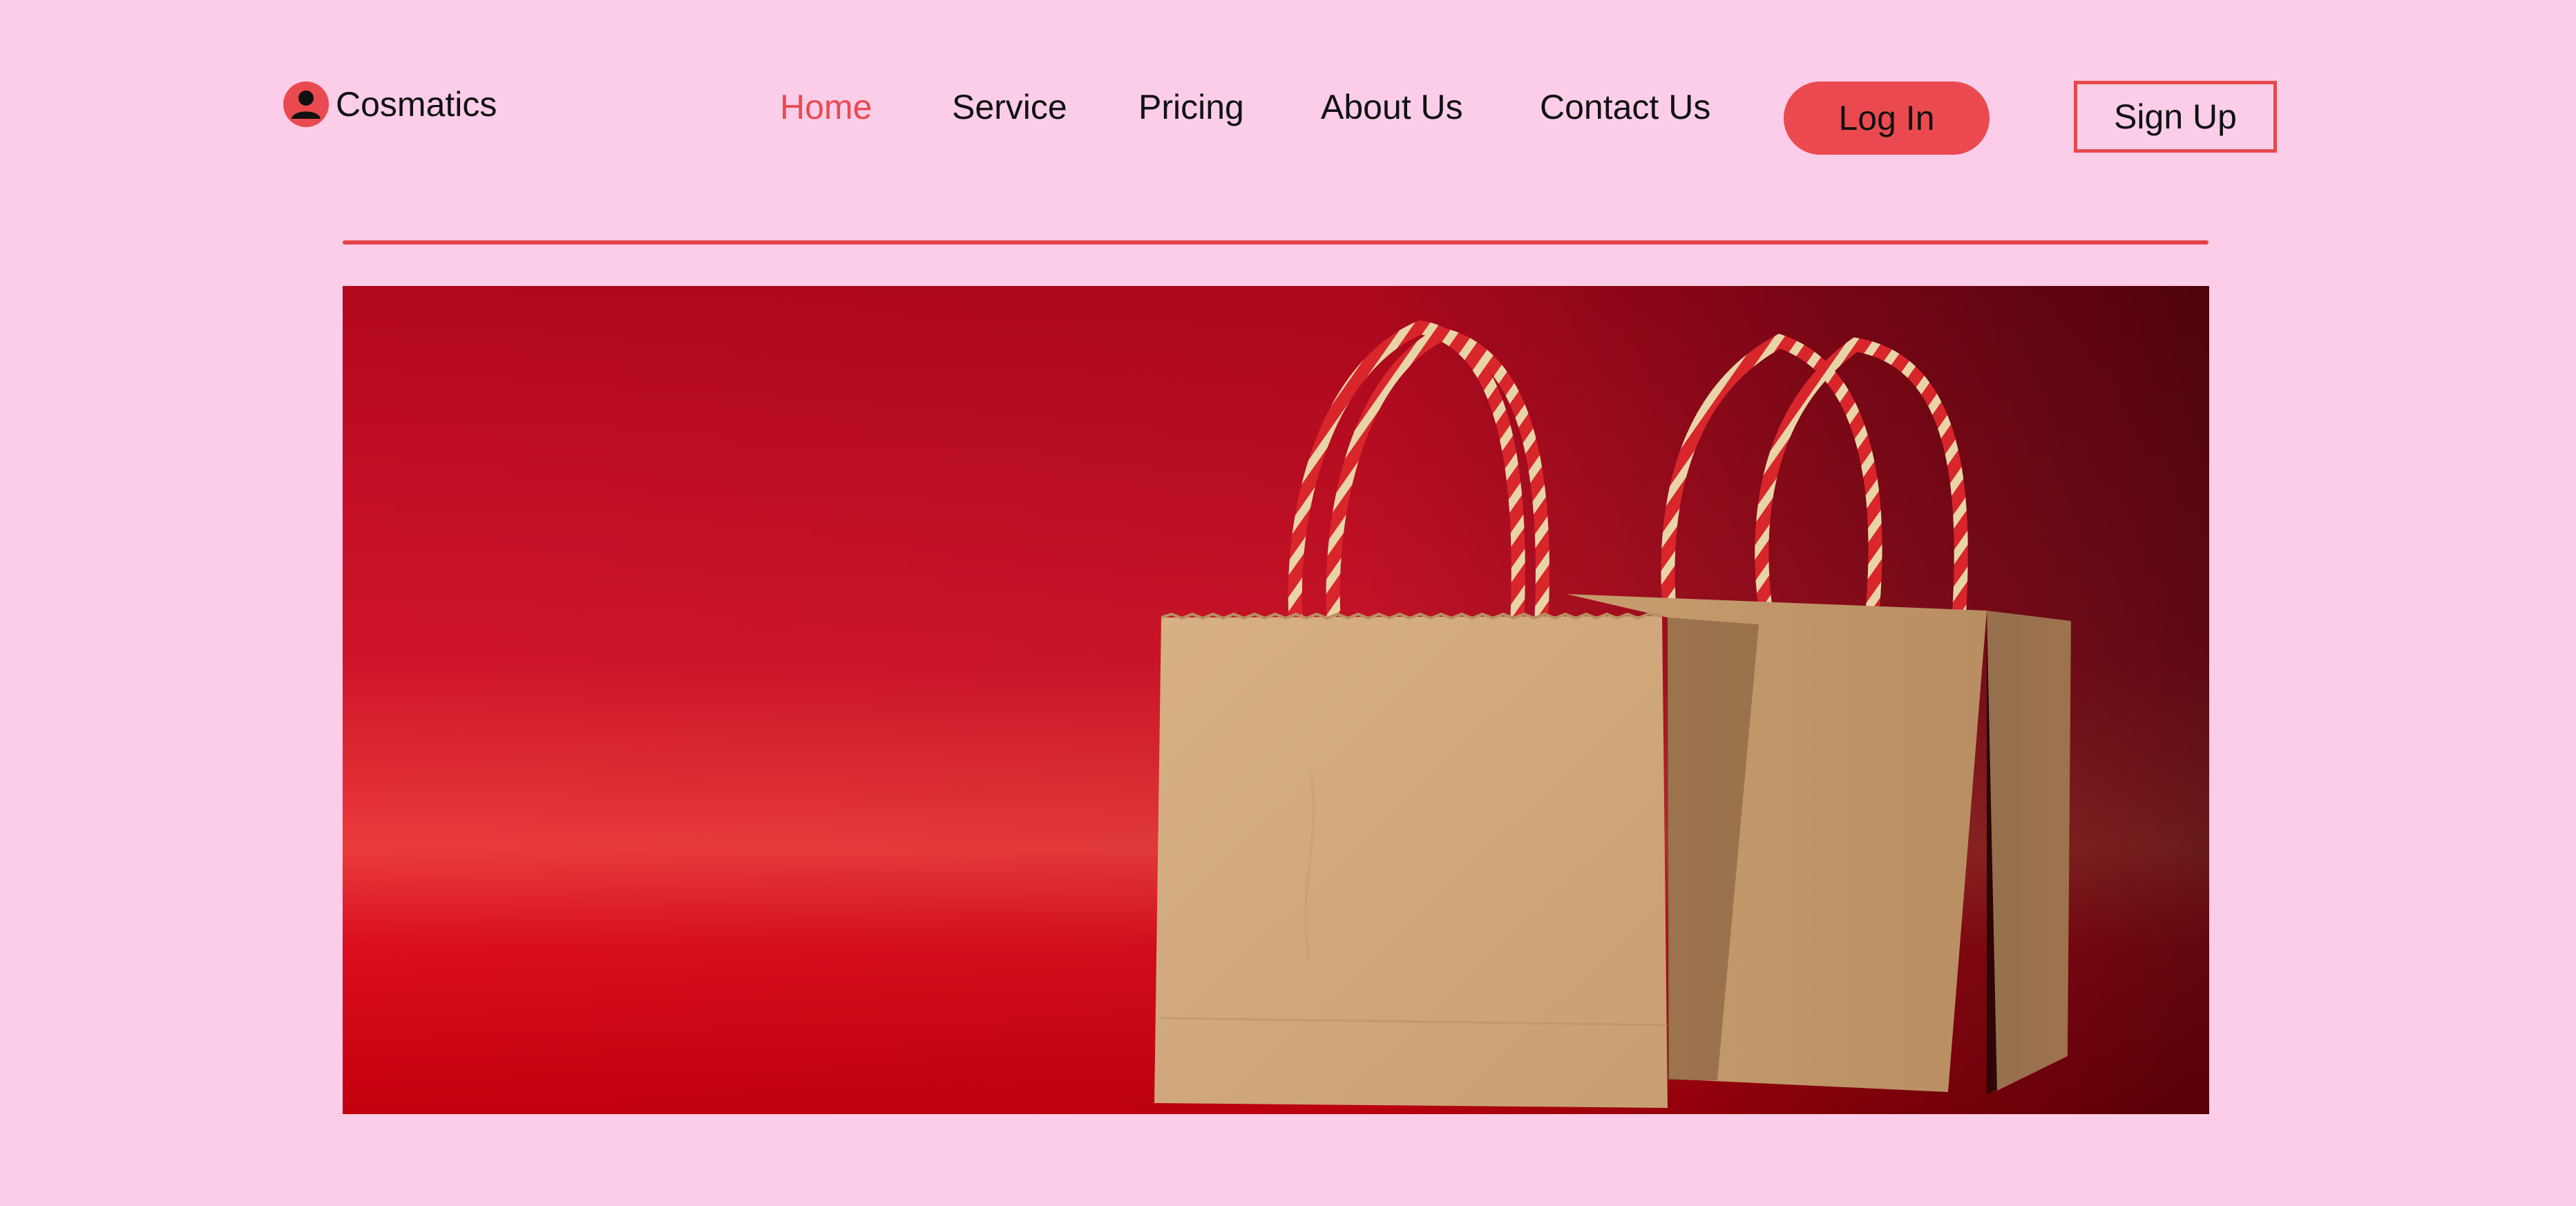 Image resolution: width=2576 pixels, height=1206 pixels. Describe the element at coordinates (1009, 107) in the screenshot. I see `nav-service: Service` at that location.